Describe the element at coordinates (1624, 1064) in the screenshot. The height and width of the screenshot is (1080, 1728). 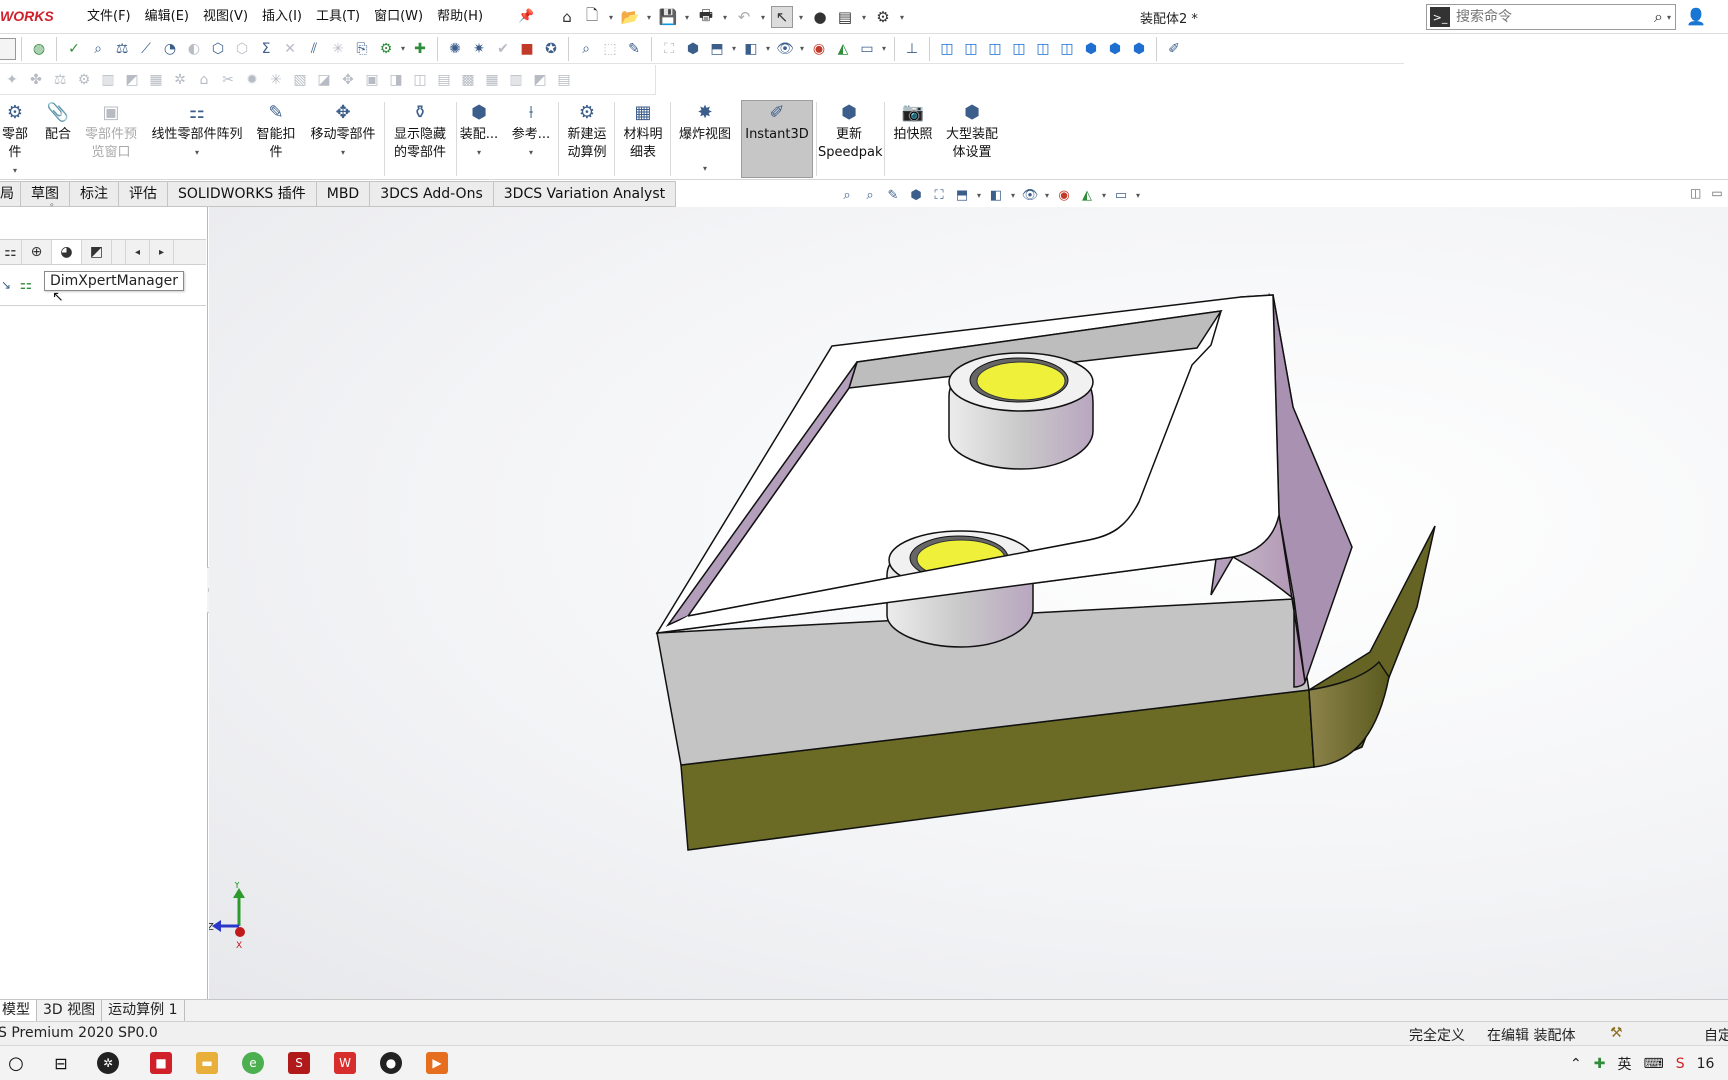
I see `ime-indicator: 英` at that location.